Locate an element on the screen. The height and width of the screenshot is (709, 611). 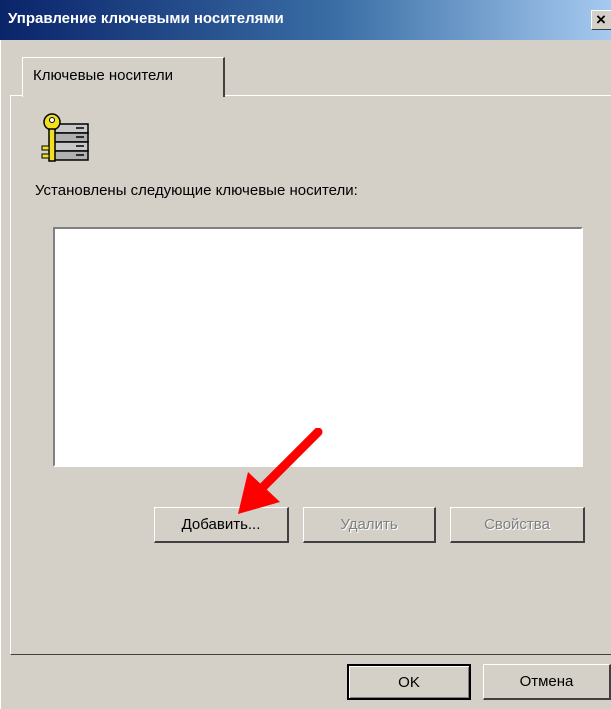
window-title: Управление ключевыми носителями is located at coordinates (146, 18).